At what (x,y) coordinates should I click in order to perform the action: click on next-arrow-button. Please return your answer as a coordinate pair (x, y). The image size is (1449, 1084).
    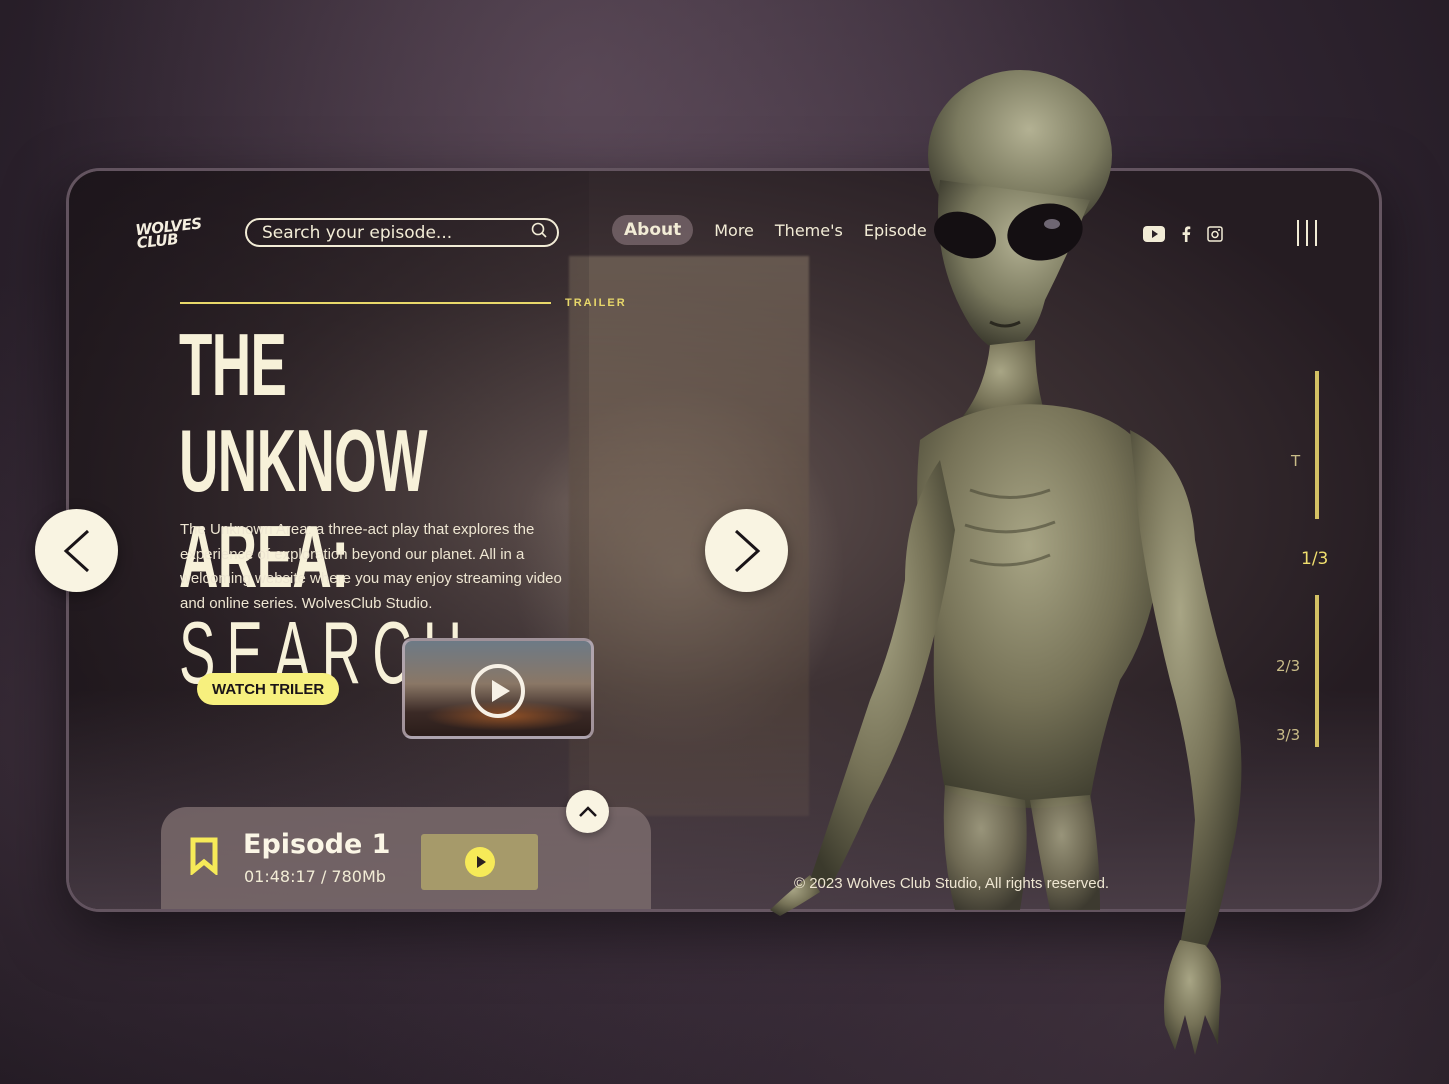
    Looking at the image, I should click on (746, 550).